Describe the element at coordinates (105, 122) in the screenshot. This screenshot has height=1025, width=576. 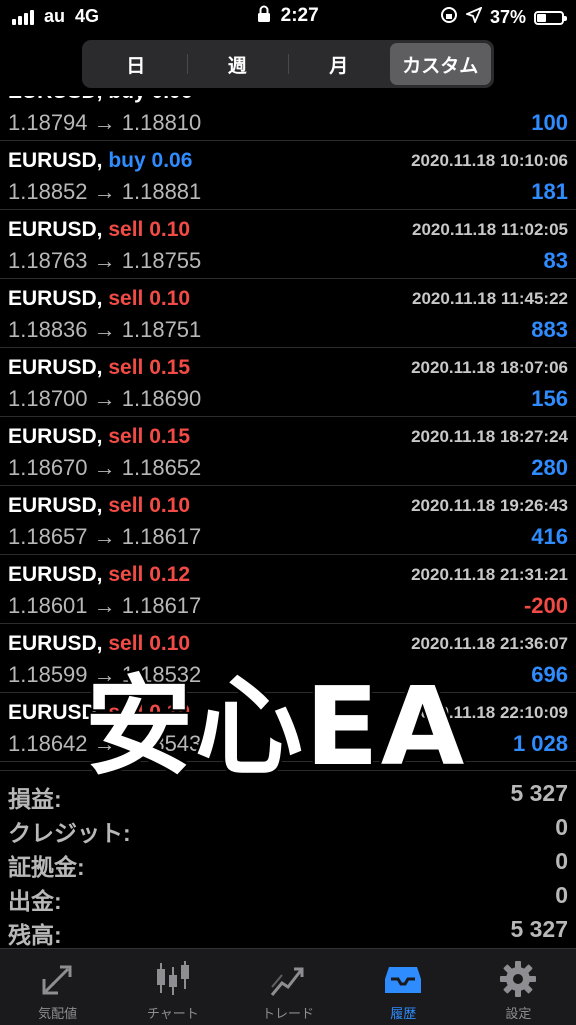
I see `trade-prices: 1.18794 → 1.18810` at that location.